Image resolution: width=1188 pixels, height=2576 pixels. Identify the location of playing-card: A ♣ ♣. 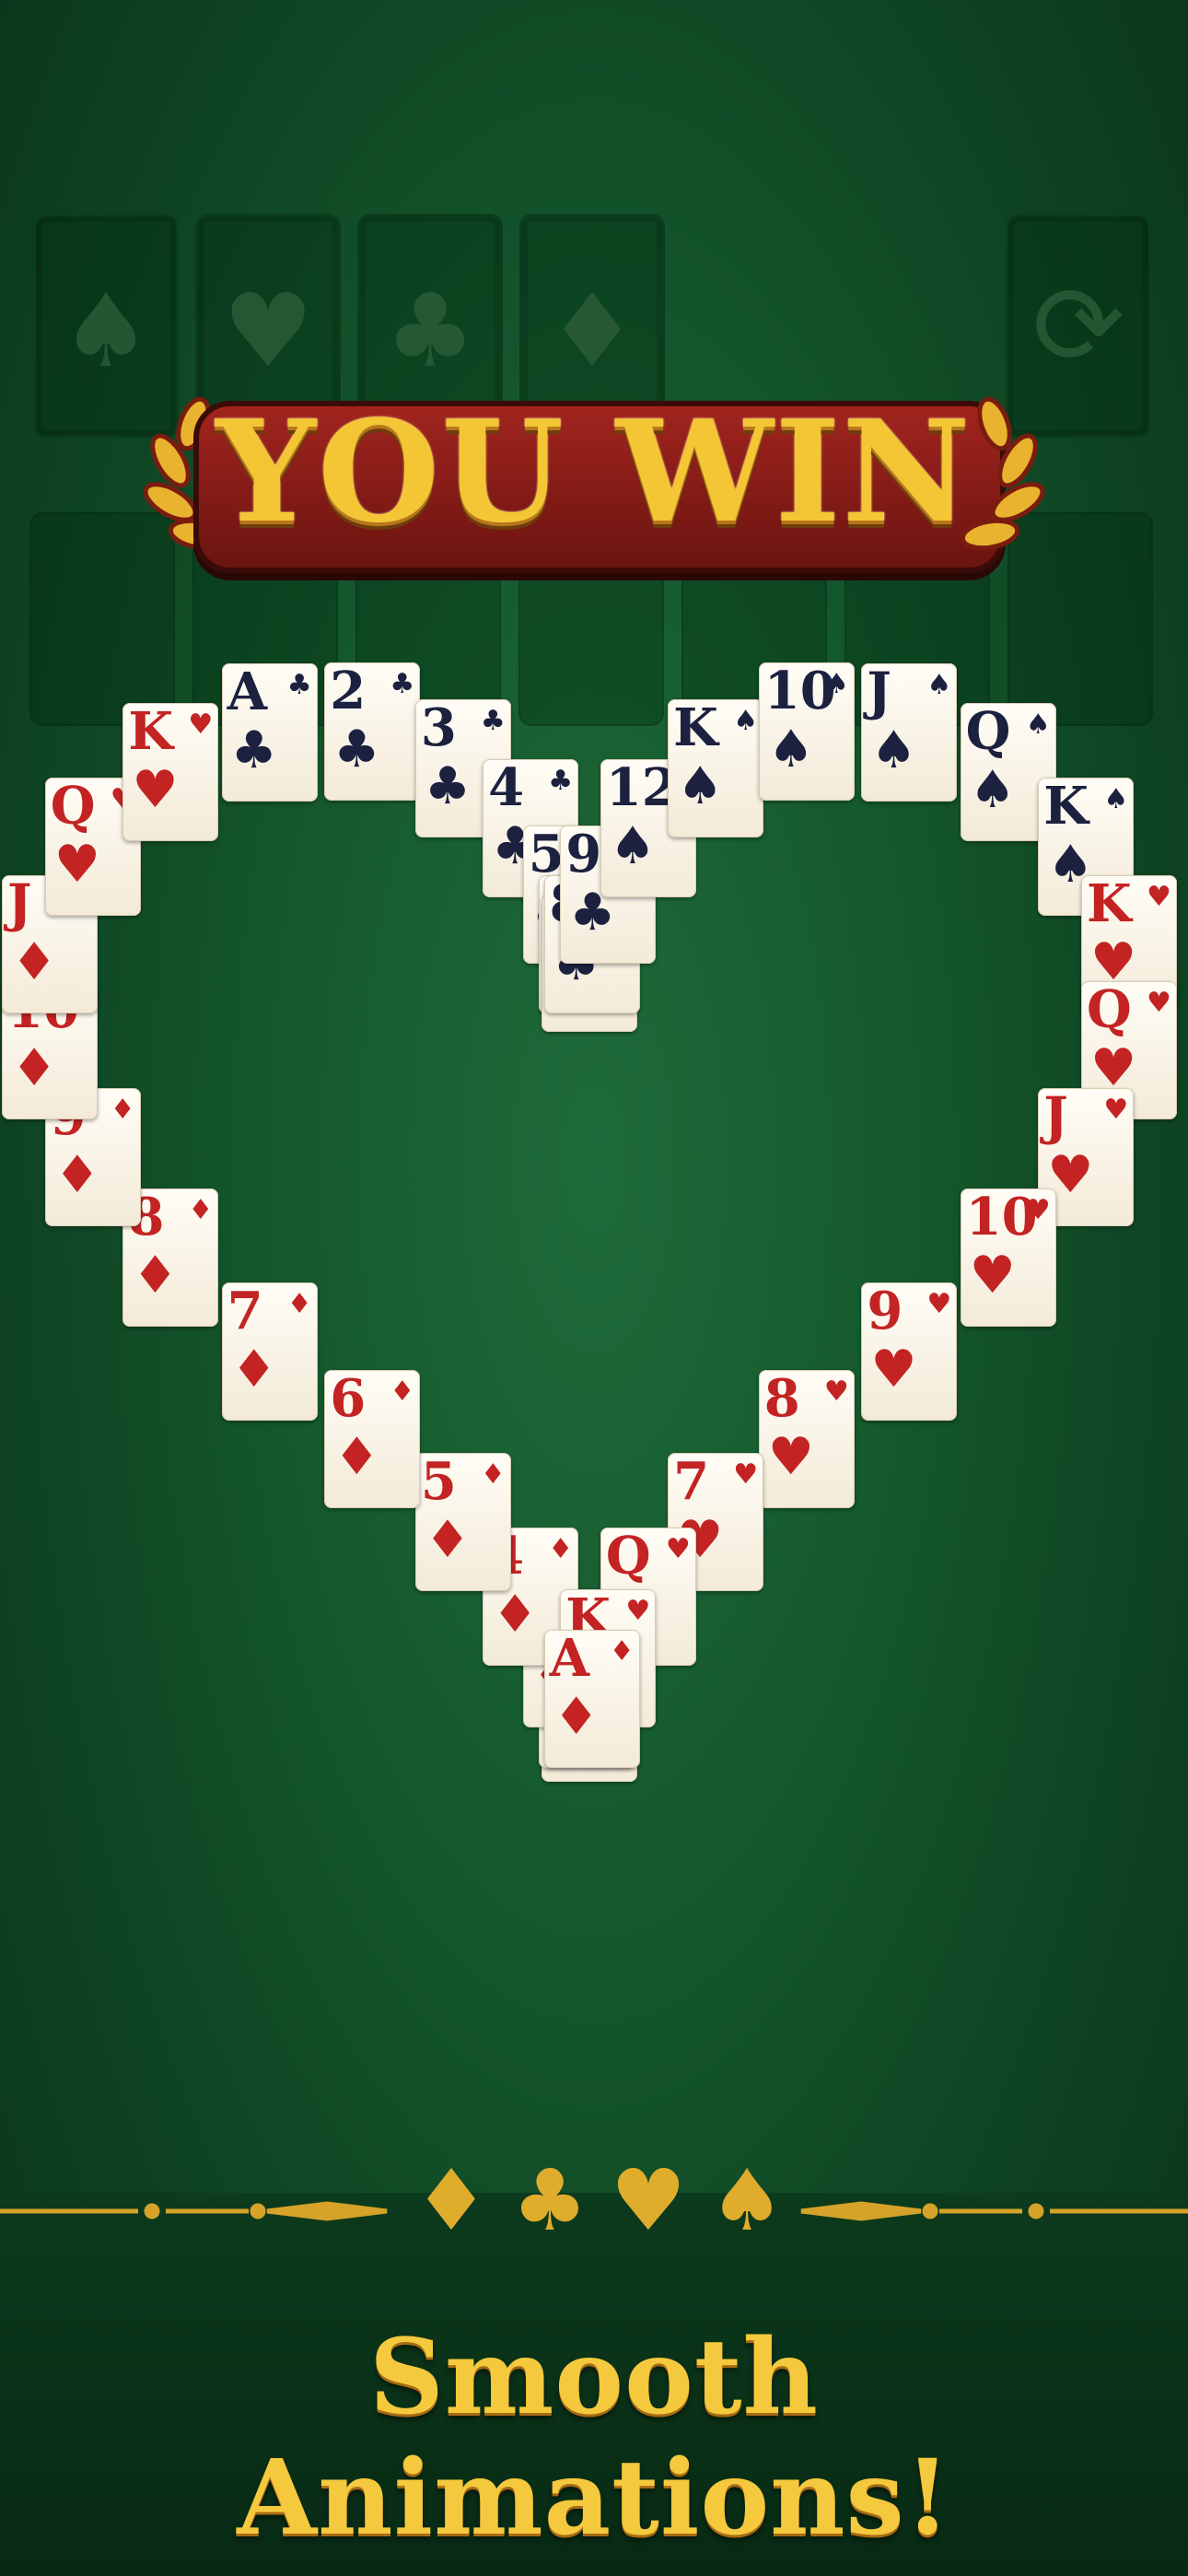
(269, 732).